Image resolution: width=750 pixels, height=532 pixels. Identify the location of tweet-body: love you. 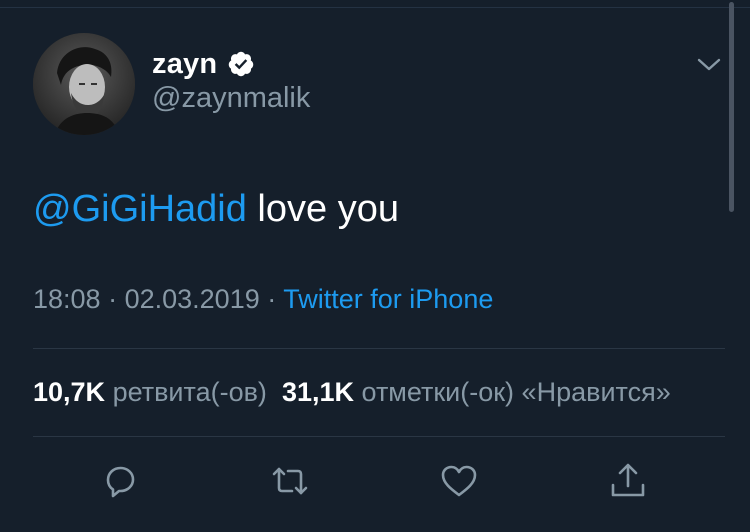
(322, 209).